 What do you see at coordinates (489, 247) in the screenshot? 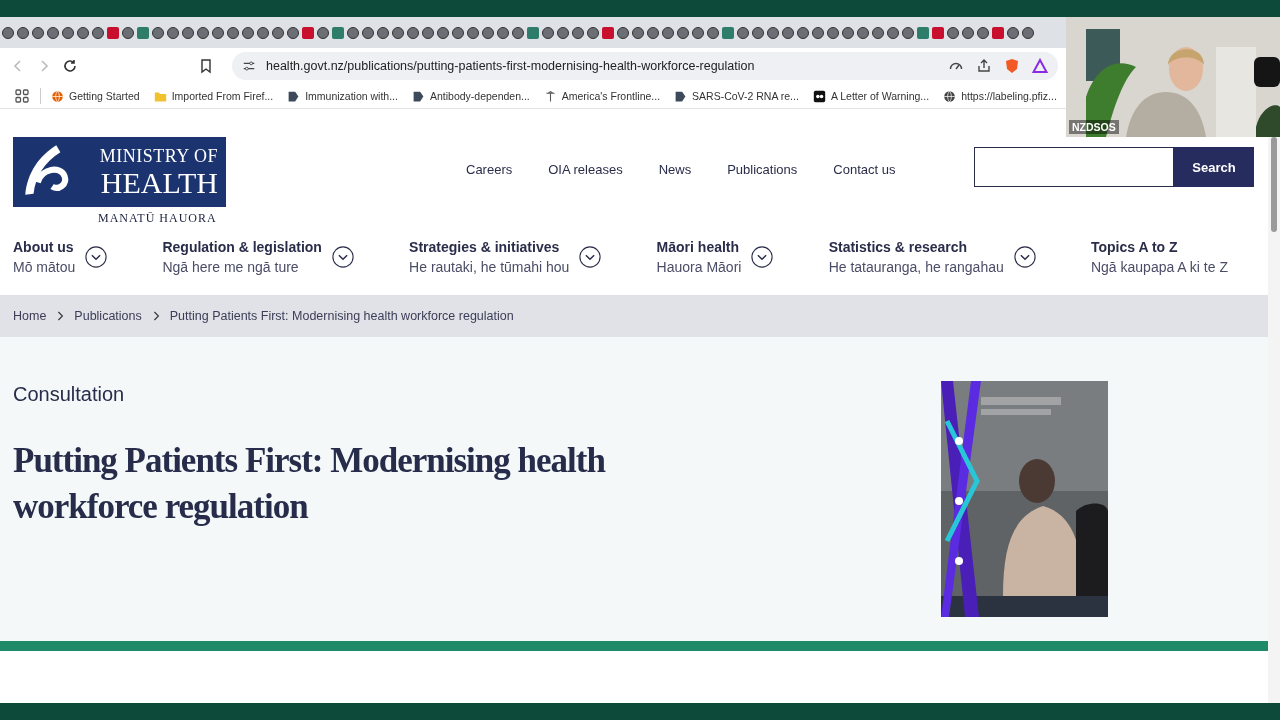
I see `menu-link: Strategies & initiatives` at bounding box center [489, 247].